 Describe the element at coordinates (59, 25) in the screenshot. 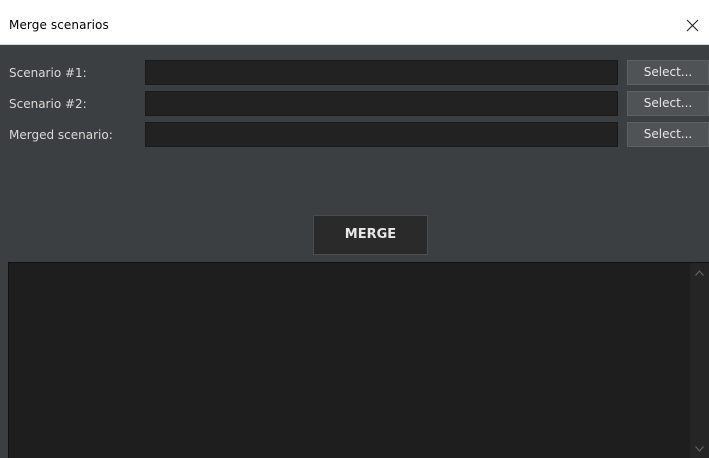

I see `window-title: Merge scenarios` at that location.